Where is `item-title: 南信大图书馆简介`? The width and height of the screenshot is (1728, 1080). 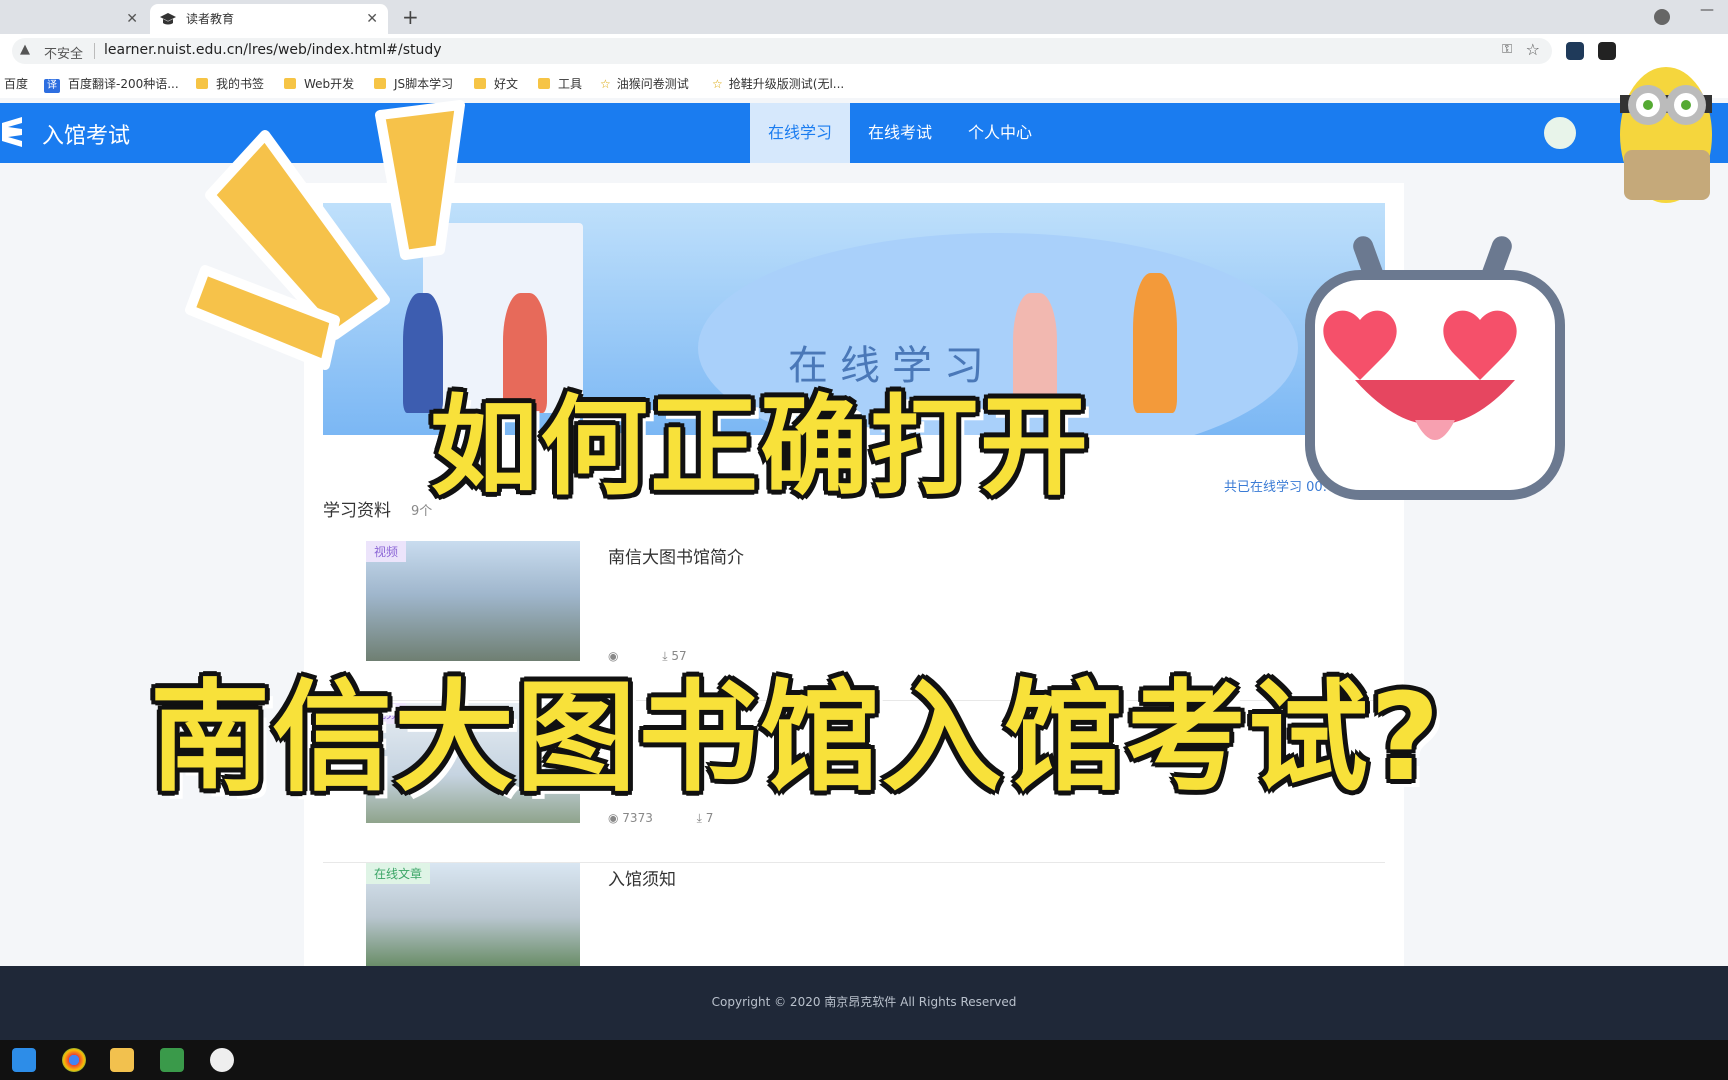 item-title: 南信大图书馆简介 is located at coordinates (676, 555).